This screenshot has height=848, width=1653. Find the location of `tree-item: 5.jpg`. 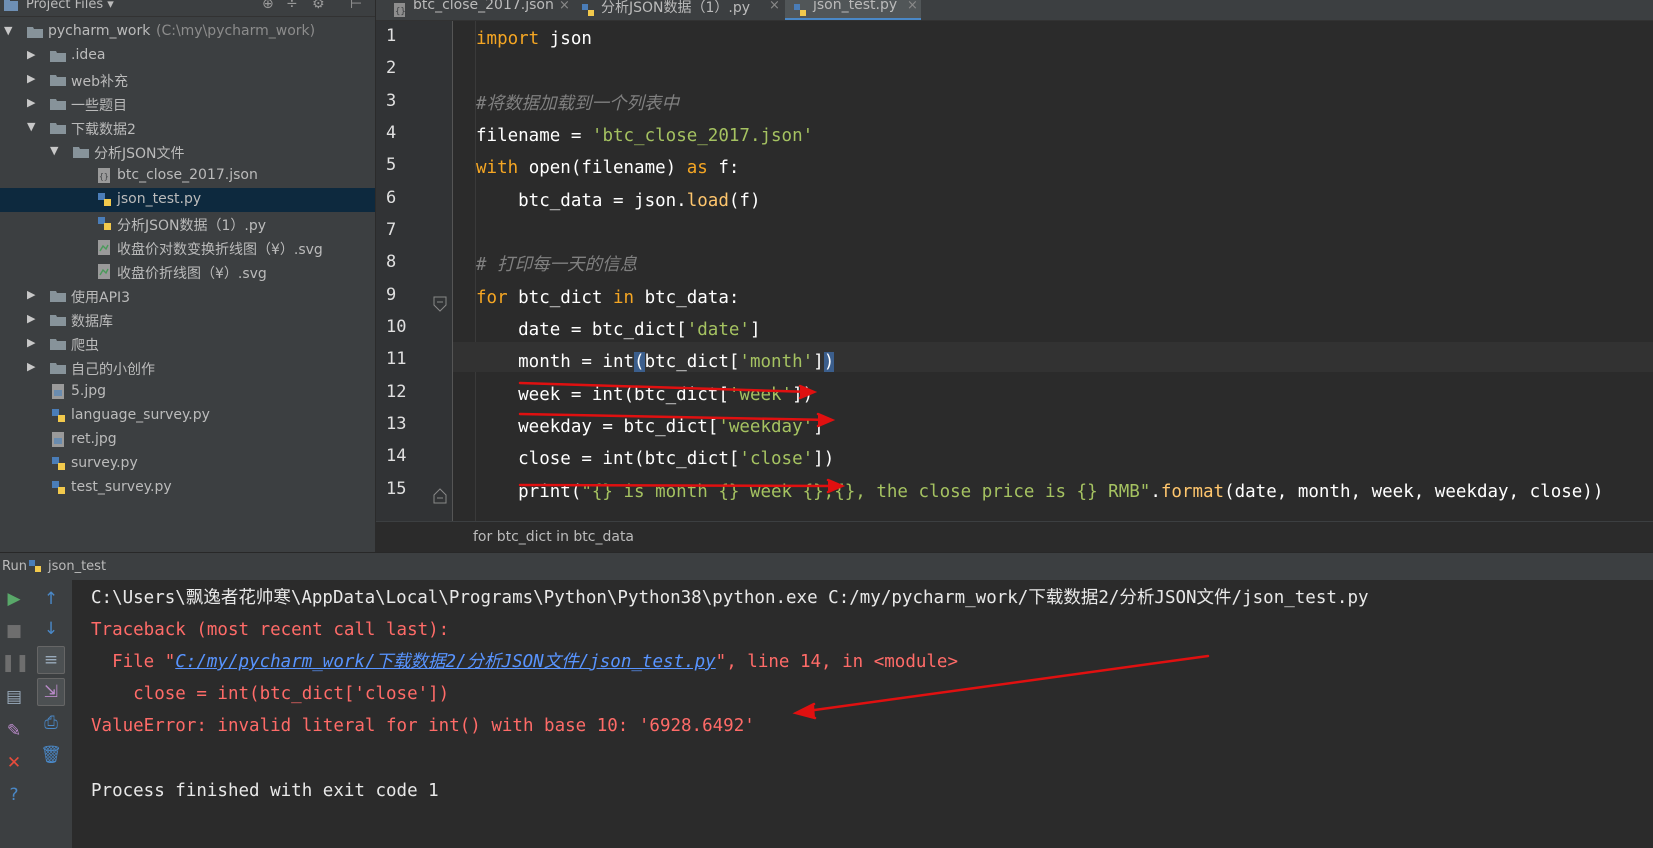

tree-item: 5.jpg is located at coordinates (187, 392).